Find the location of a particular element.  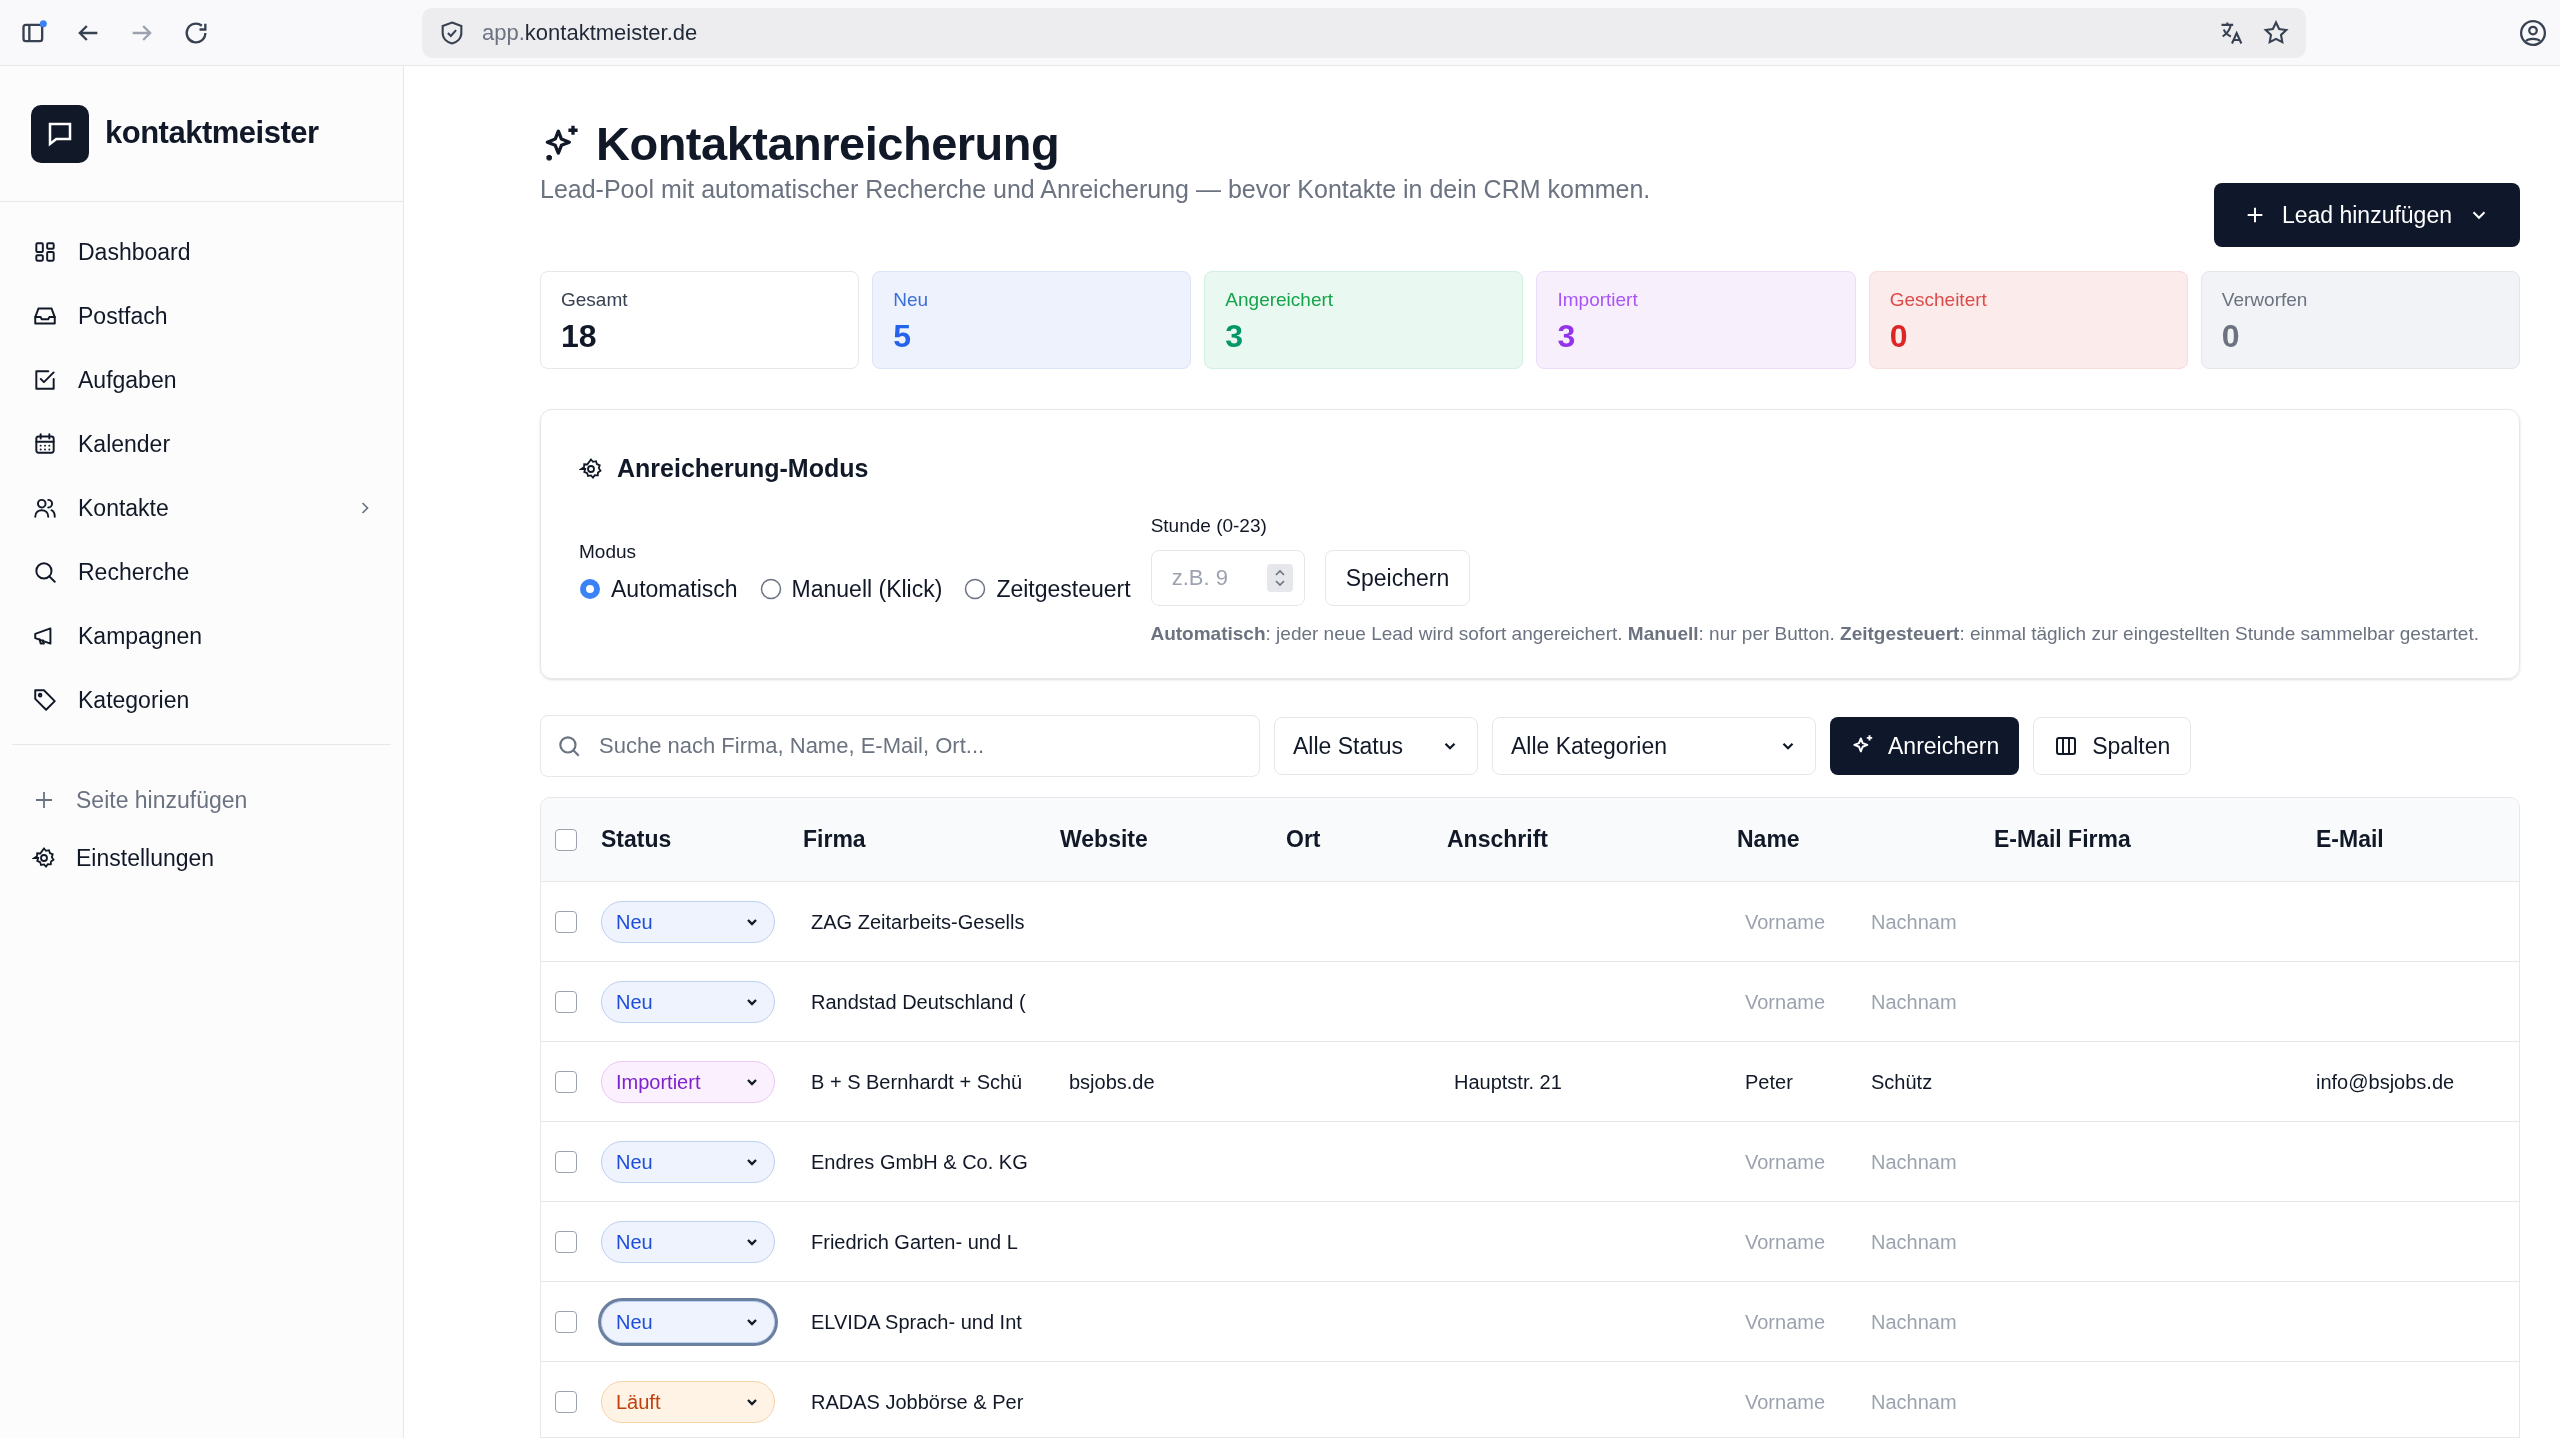

brand-name: kontaktmeister is located at coordinates (212, 133).